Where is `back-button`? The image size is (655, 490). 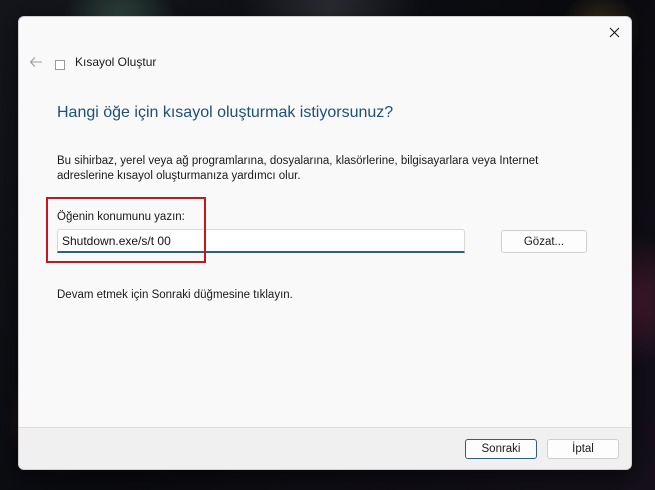 back-button is located at coordinates (36, 62).